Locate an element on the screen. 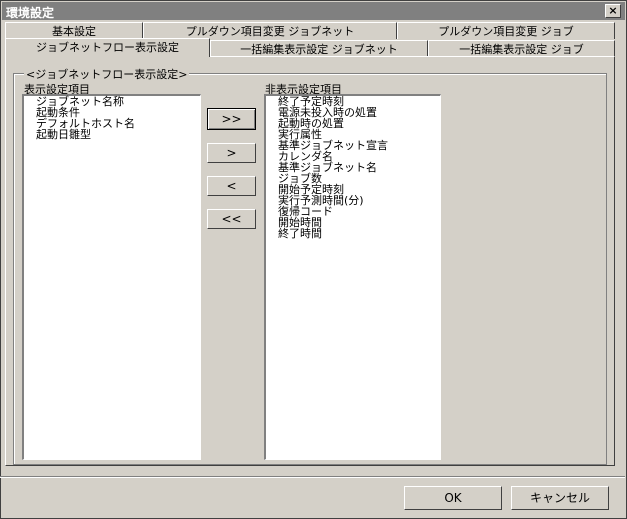  tab-basic-settings: 基本設定 is located at coordinates (74, 30).